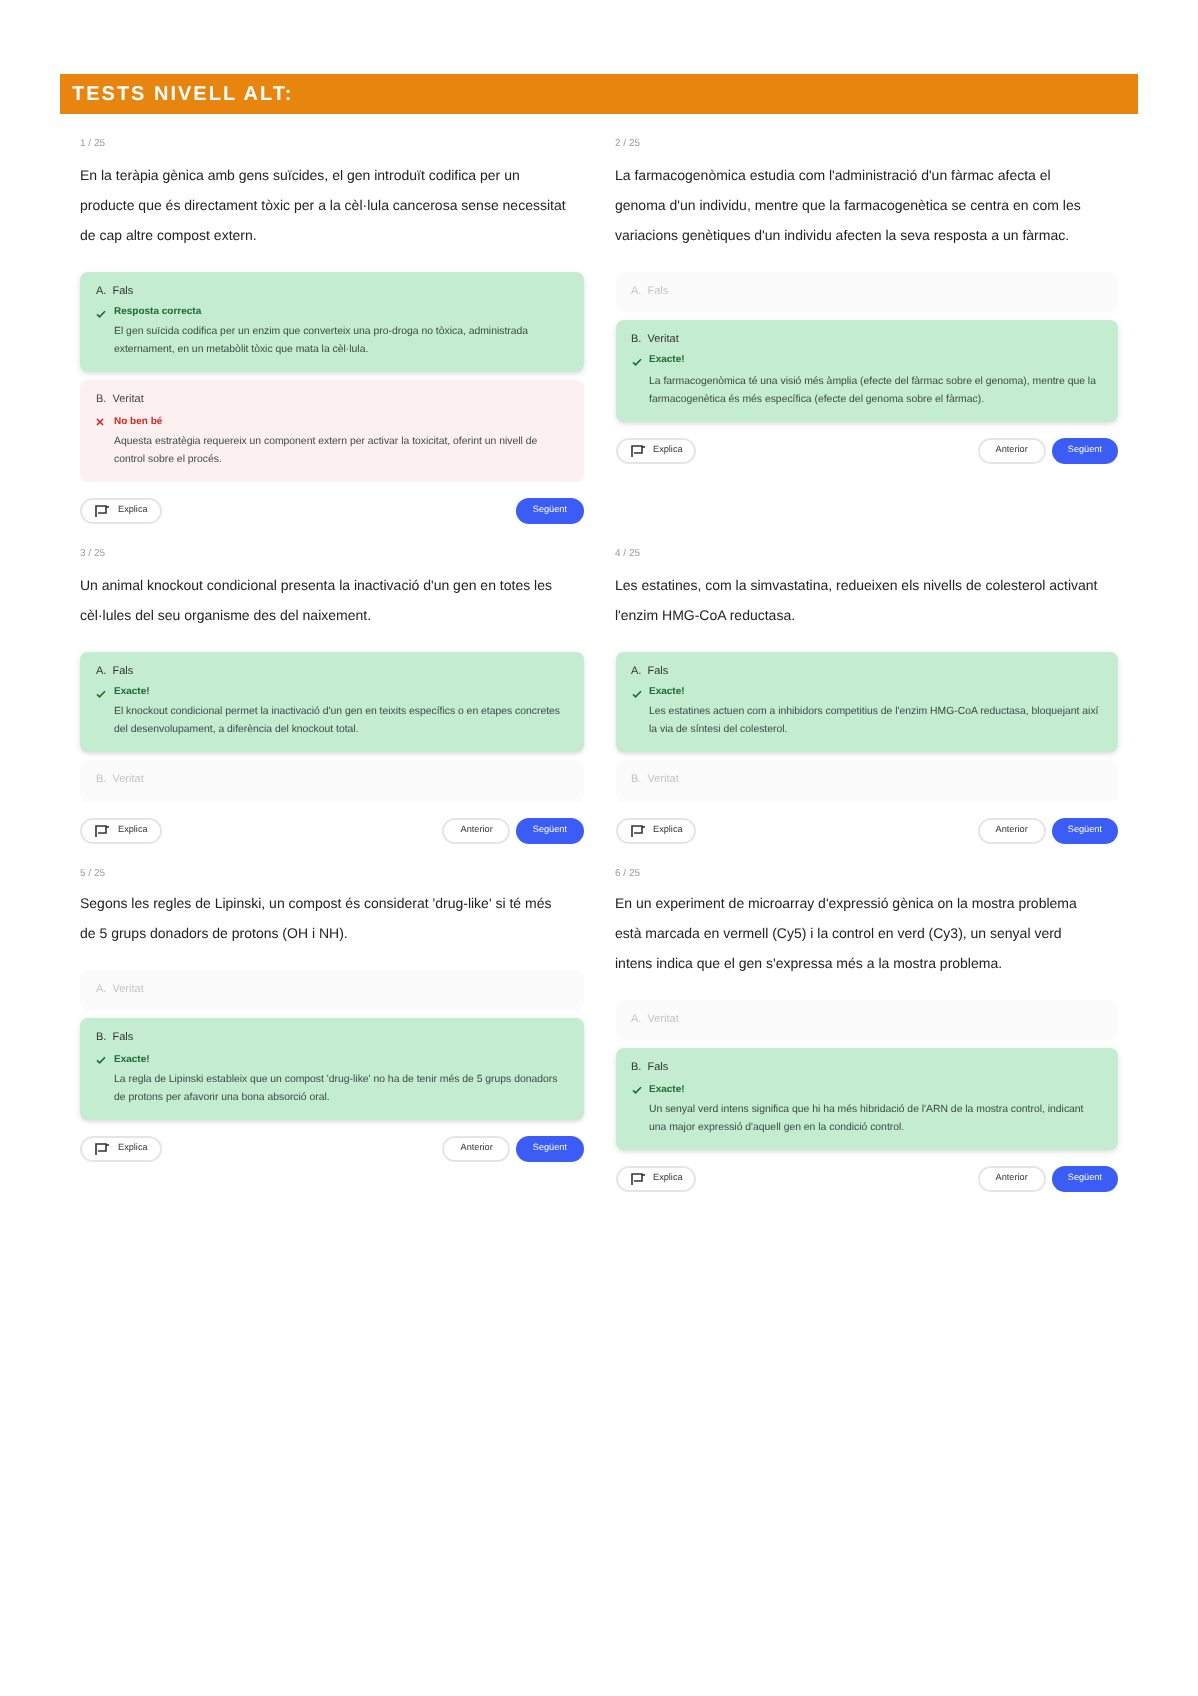 The width and height of the screenshot is (1198, 1696). I want to click on page-title: TESTS NIVELL ALT:, so click(183, 95).